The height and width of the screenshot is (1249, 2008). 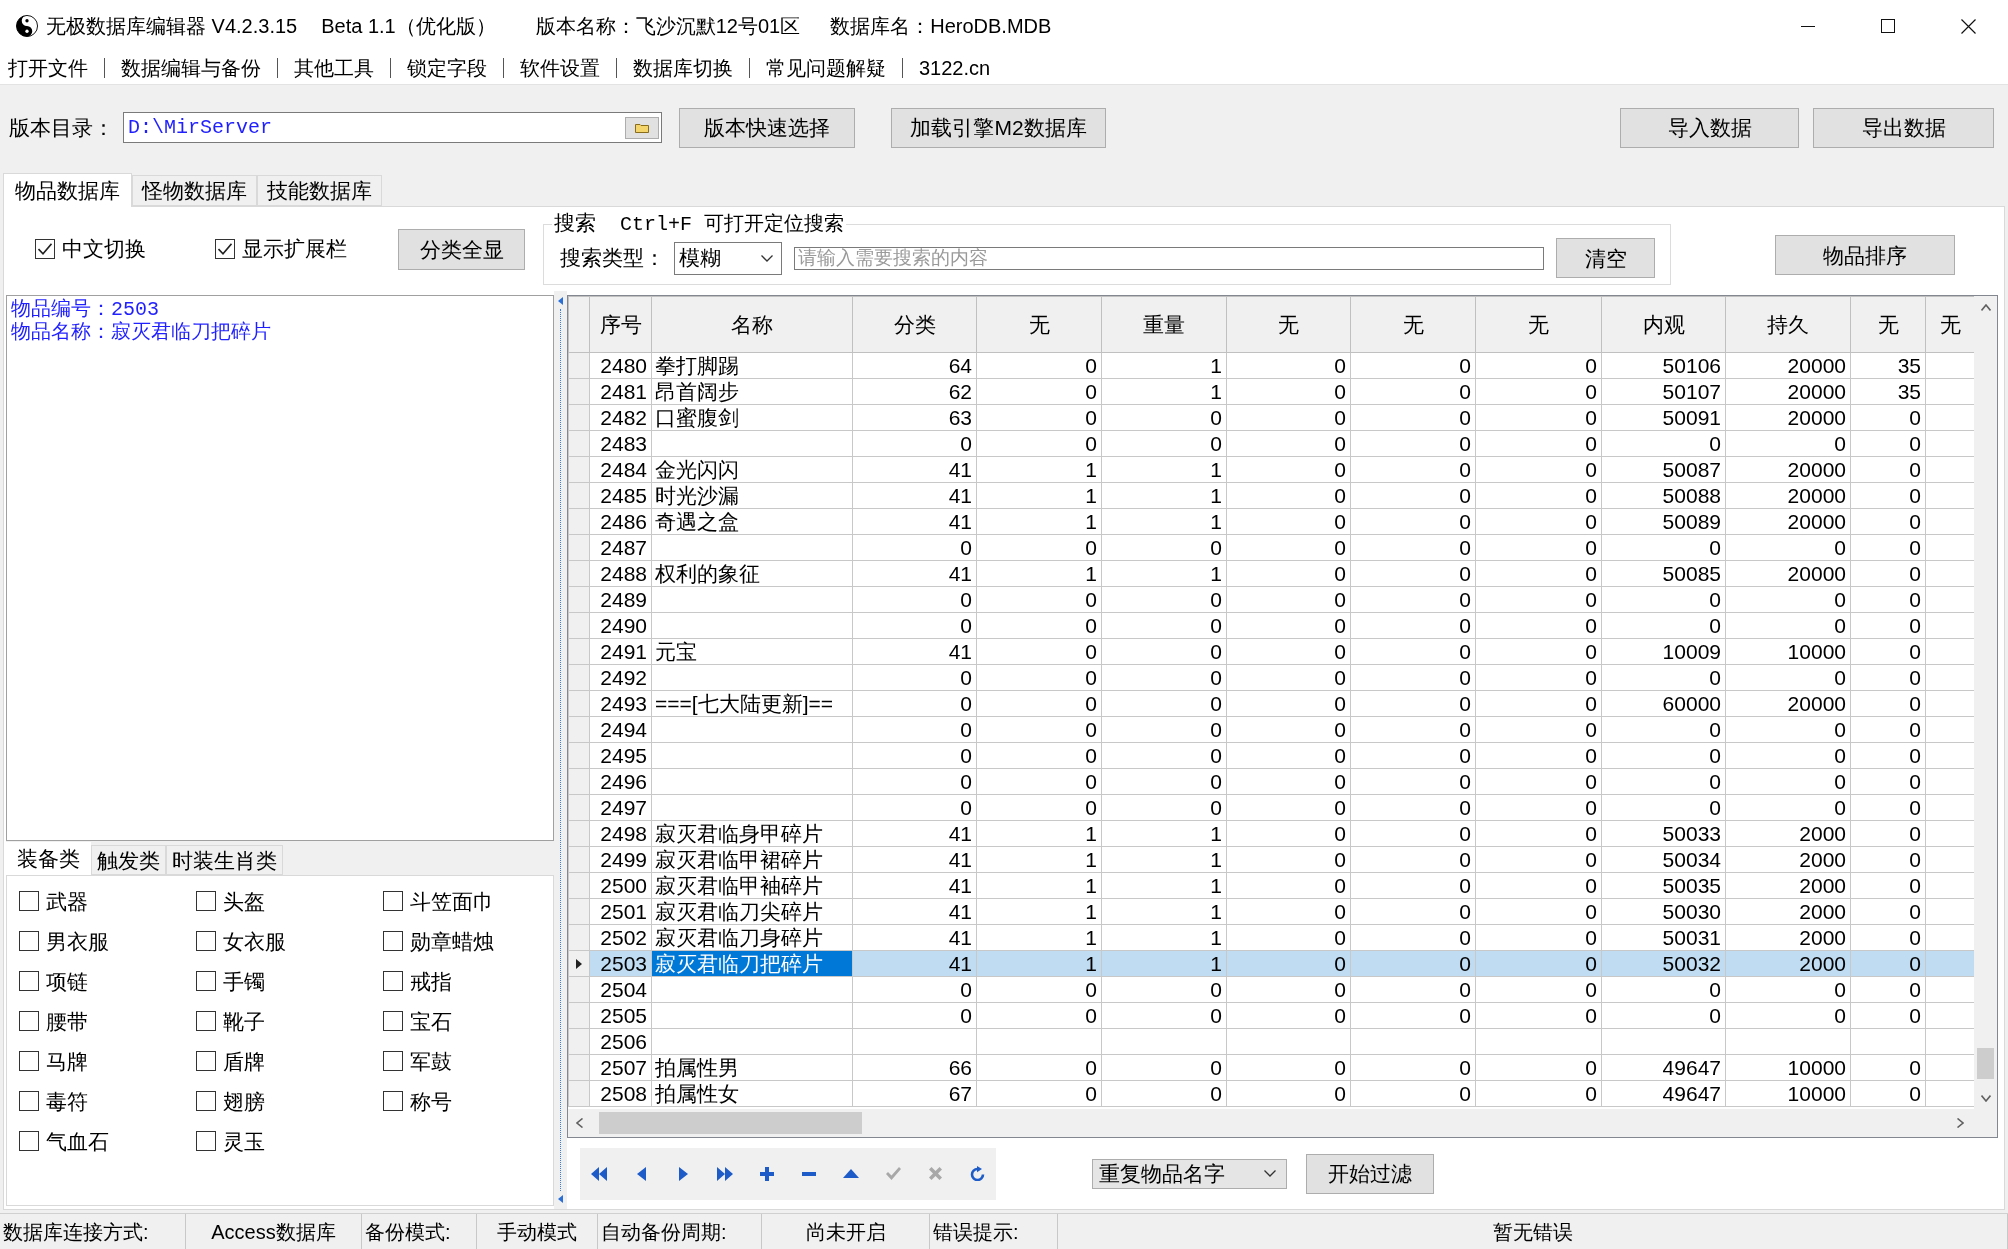 I want to click on plus-icon, so click(x=767, y=1173).